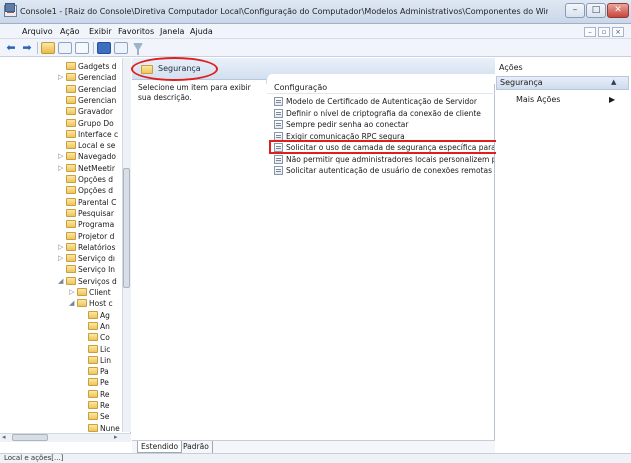 The width and height of the screenshot is (631, 463). Describe the element at coordinates (10, 7) in the screenshot. I see `mmc-menu-icon` at that location.